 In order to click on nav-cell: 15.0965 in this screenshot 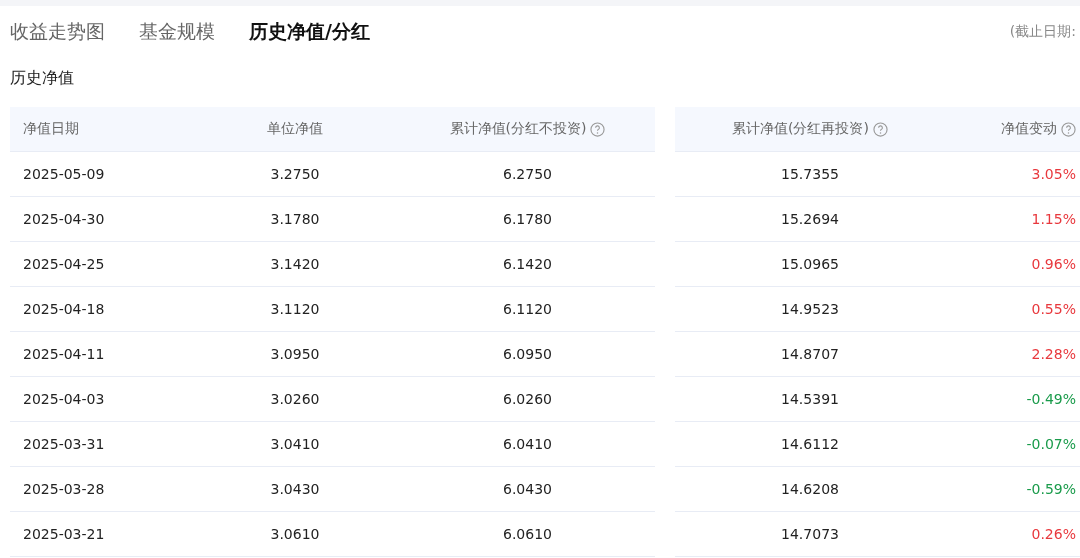, I will do `click(810, 264)`.